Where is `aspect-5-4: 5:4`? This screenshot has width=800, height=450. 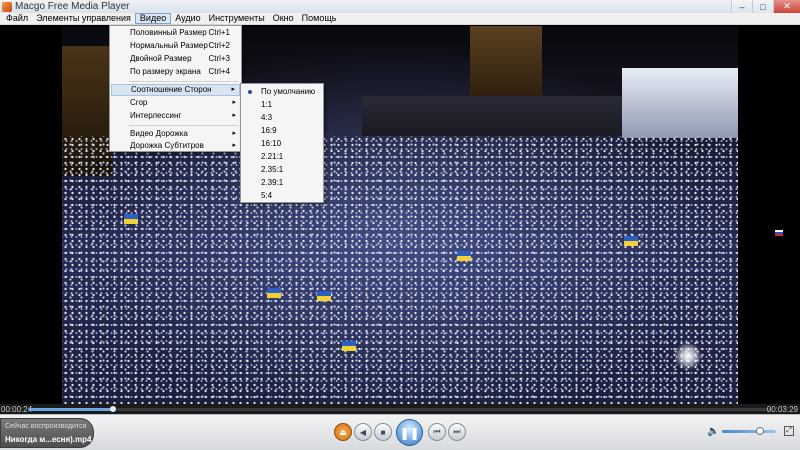
aspect-5-4: 5:4 is located at coordinates (282, 196).